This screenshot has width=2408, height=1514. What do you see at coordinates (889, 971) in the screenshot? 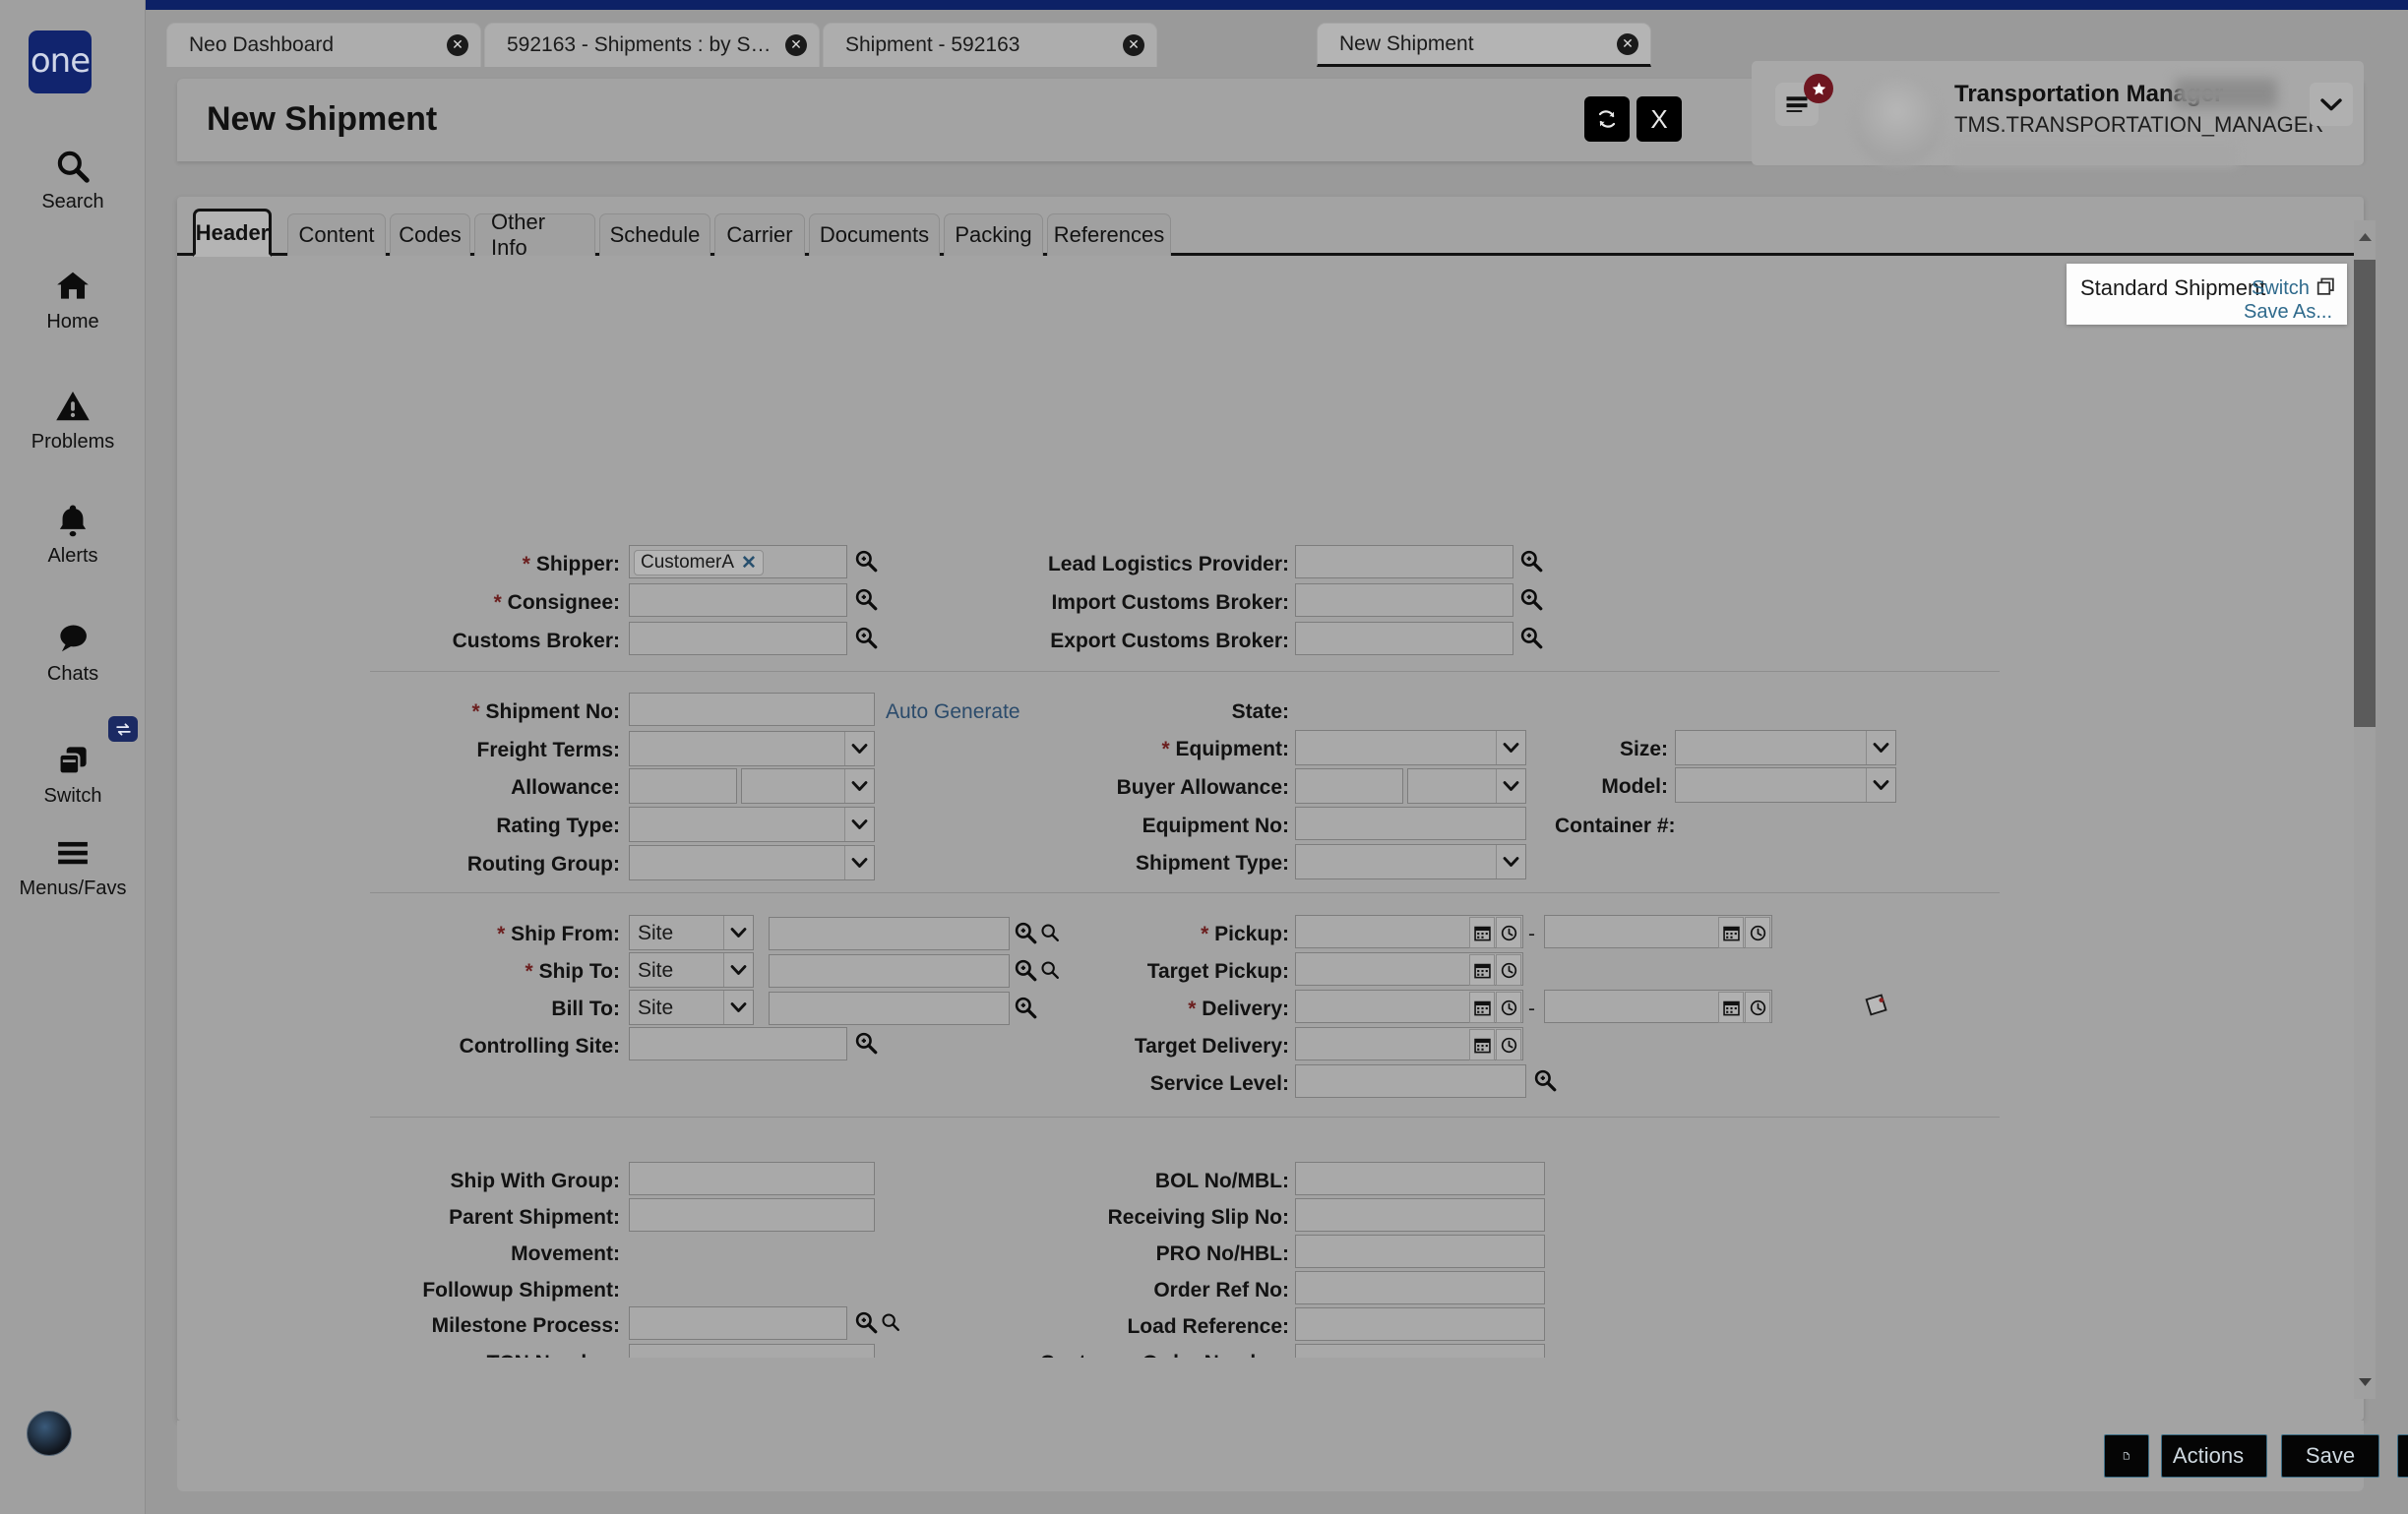
I see `ship-to-input` at bounding box center [889, 971].